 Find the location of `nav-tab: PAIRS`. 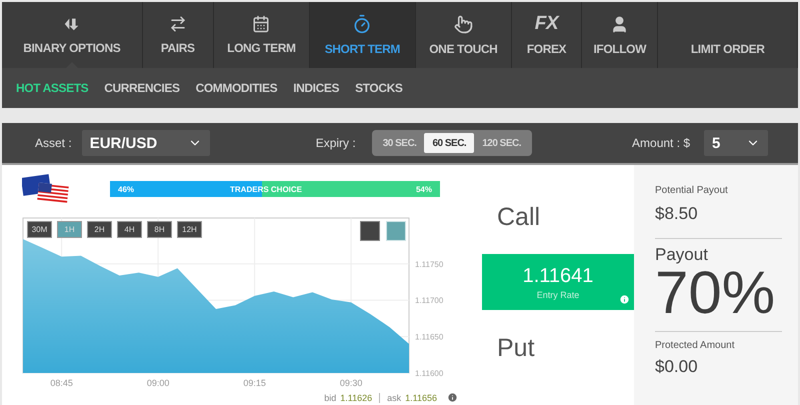

nav-tab: PAIRS is located at coordinates (178, 35).